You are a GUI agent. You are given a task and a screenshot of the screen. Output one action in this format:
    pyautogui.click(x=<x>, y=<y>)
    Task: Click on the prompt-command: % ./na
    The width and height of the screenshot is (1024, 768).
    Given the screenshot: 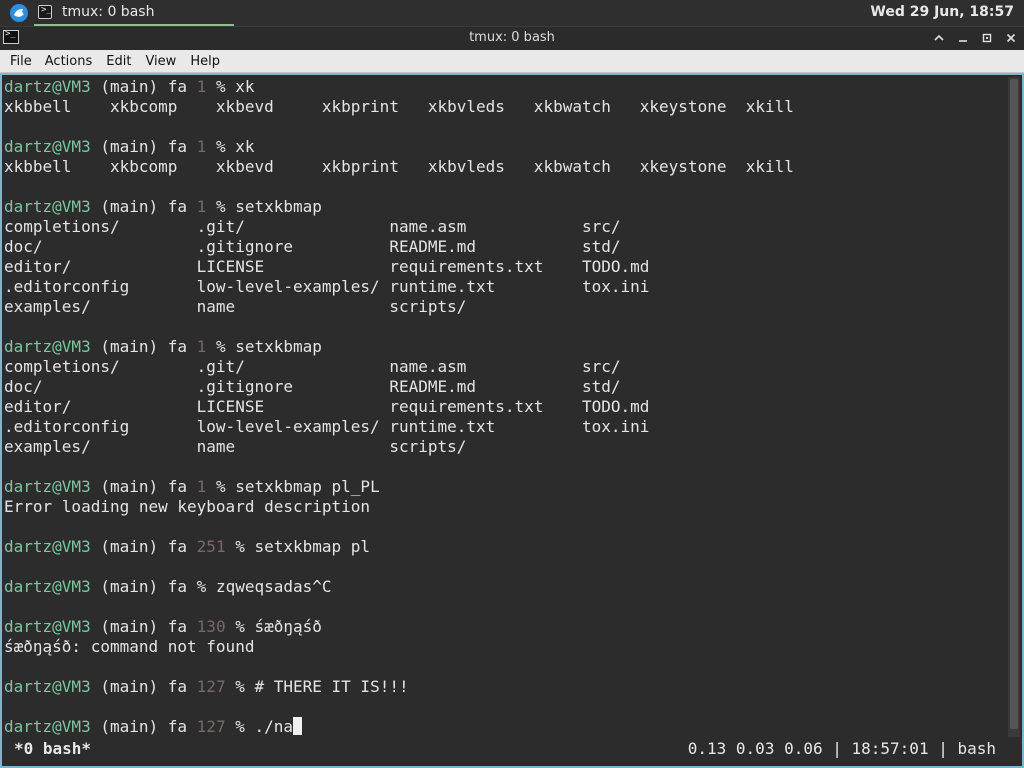 What is the action you would take?
    pyautogui.click(x=264, y=726)
    